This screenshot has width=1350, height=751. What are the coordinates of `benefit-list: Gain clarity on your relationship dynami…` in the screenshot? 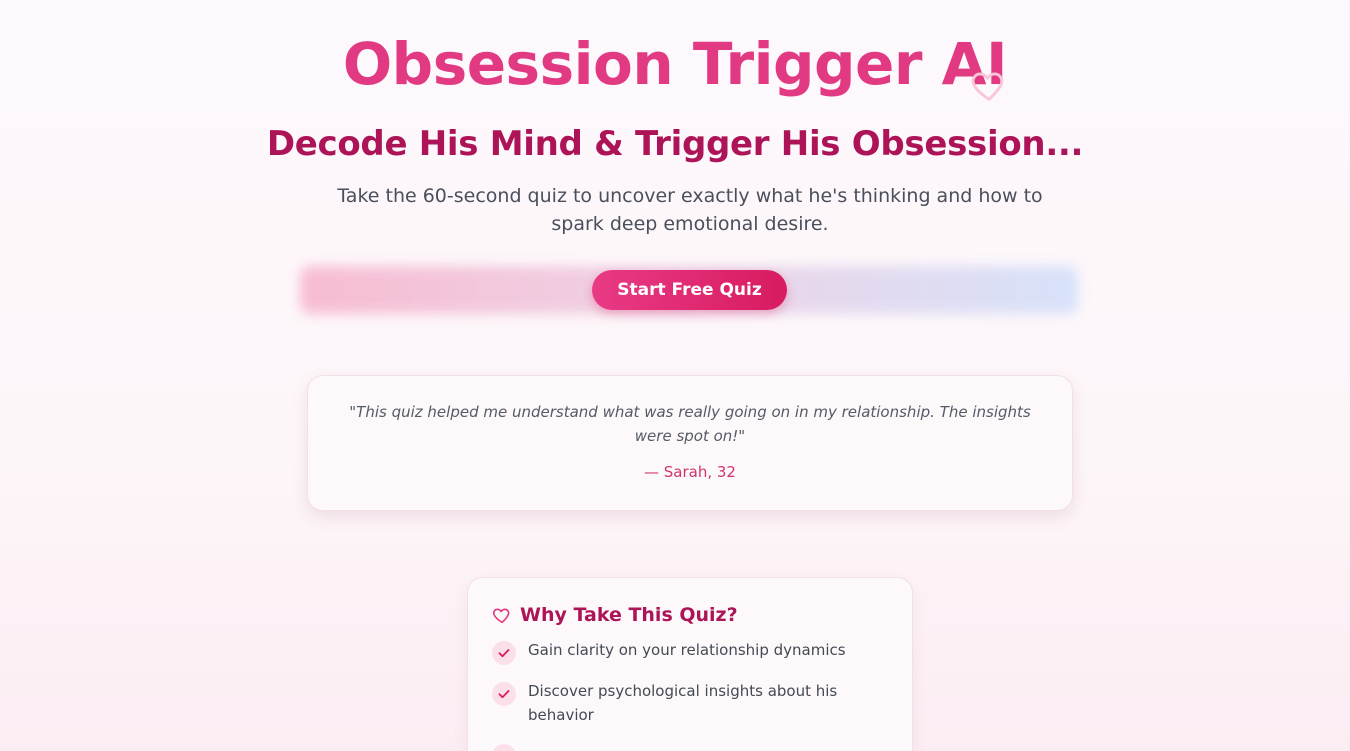 It's located at (690, 694).